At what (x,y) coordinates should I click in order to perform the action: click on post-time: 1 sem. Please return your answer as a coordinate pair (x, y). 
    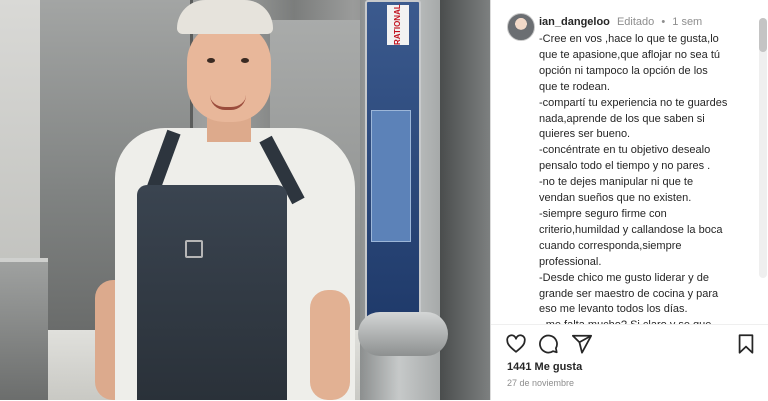
    Looking at the image, I should click on (687, 22).